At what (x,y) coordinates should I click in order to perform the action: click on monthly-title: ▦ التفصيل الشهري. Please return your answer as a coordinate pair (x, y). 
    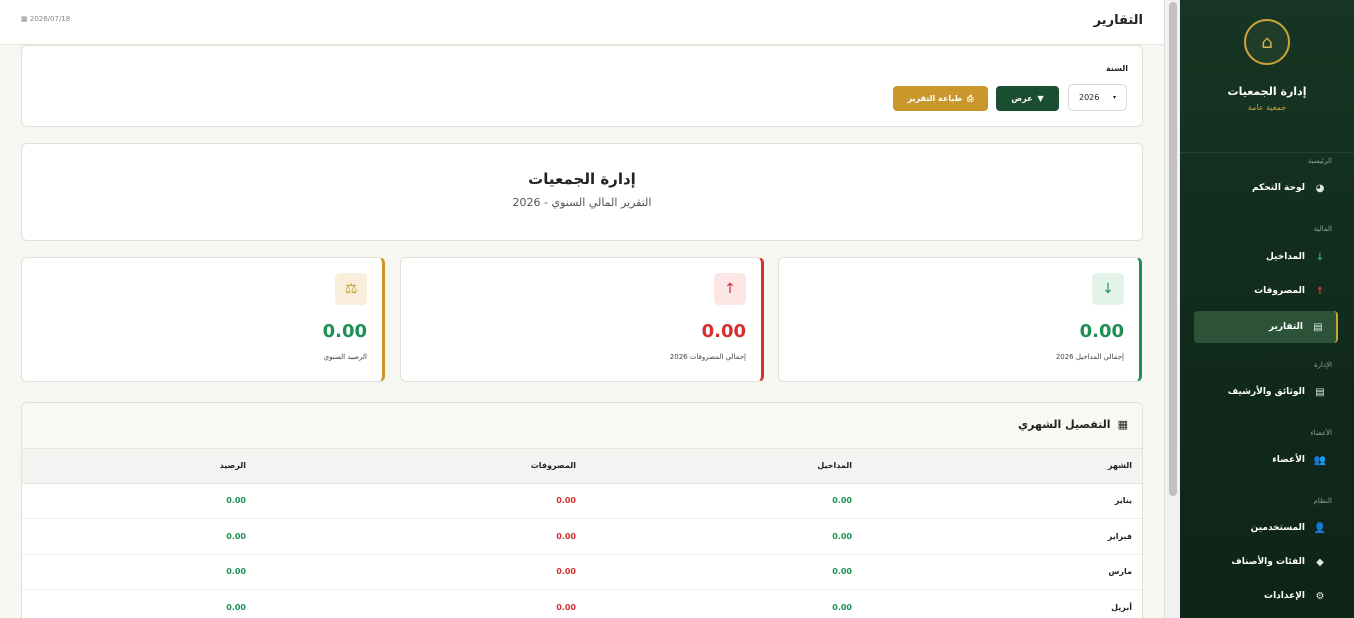
    Looking at the image, I should click on (1073, 424).